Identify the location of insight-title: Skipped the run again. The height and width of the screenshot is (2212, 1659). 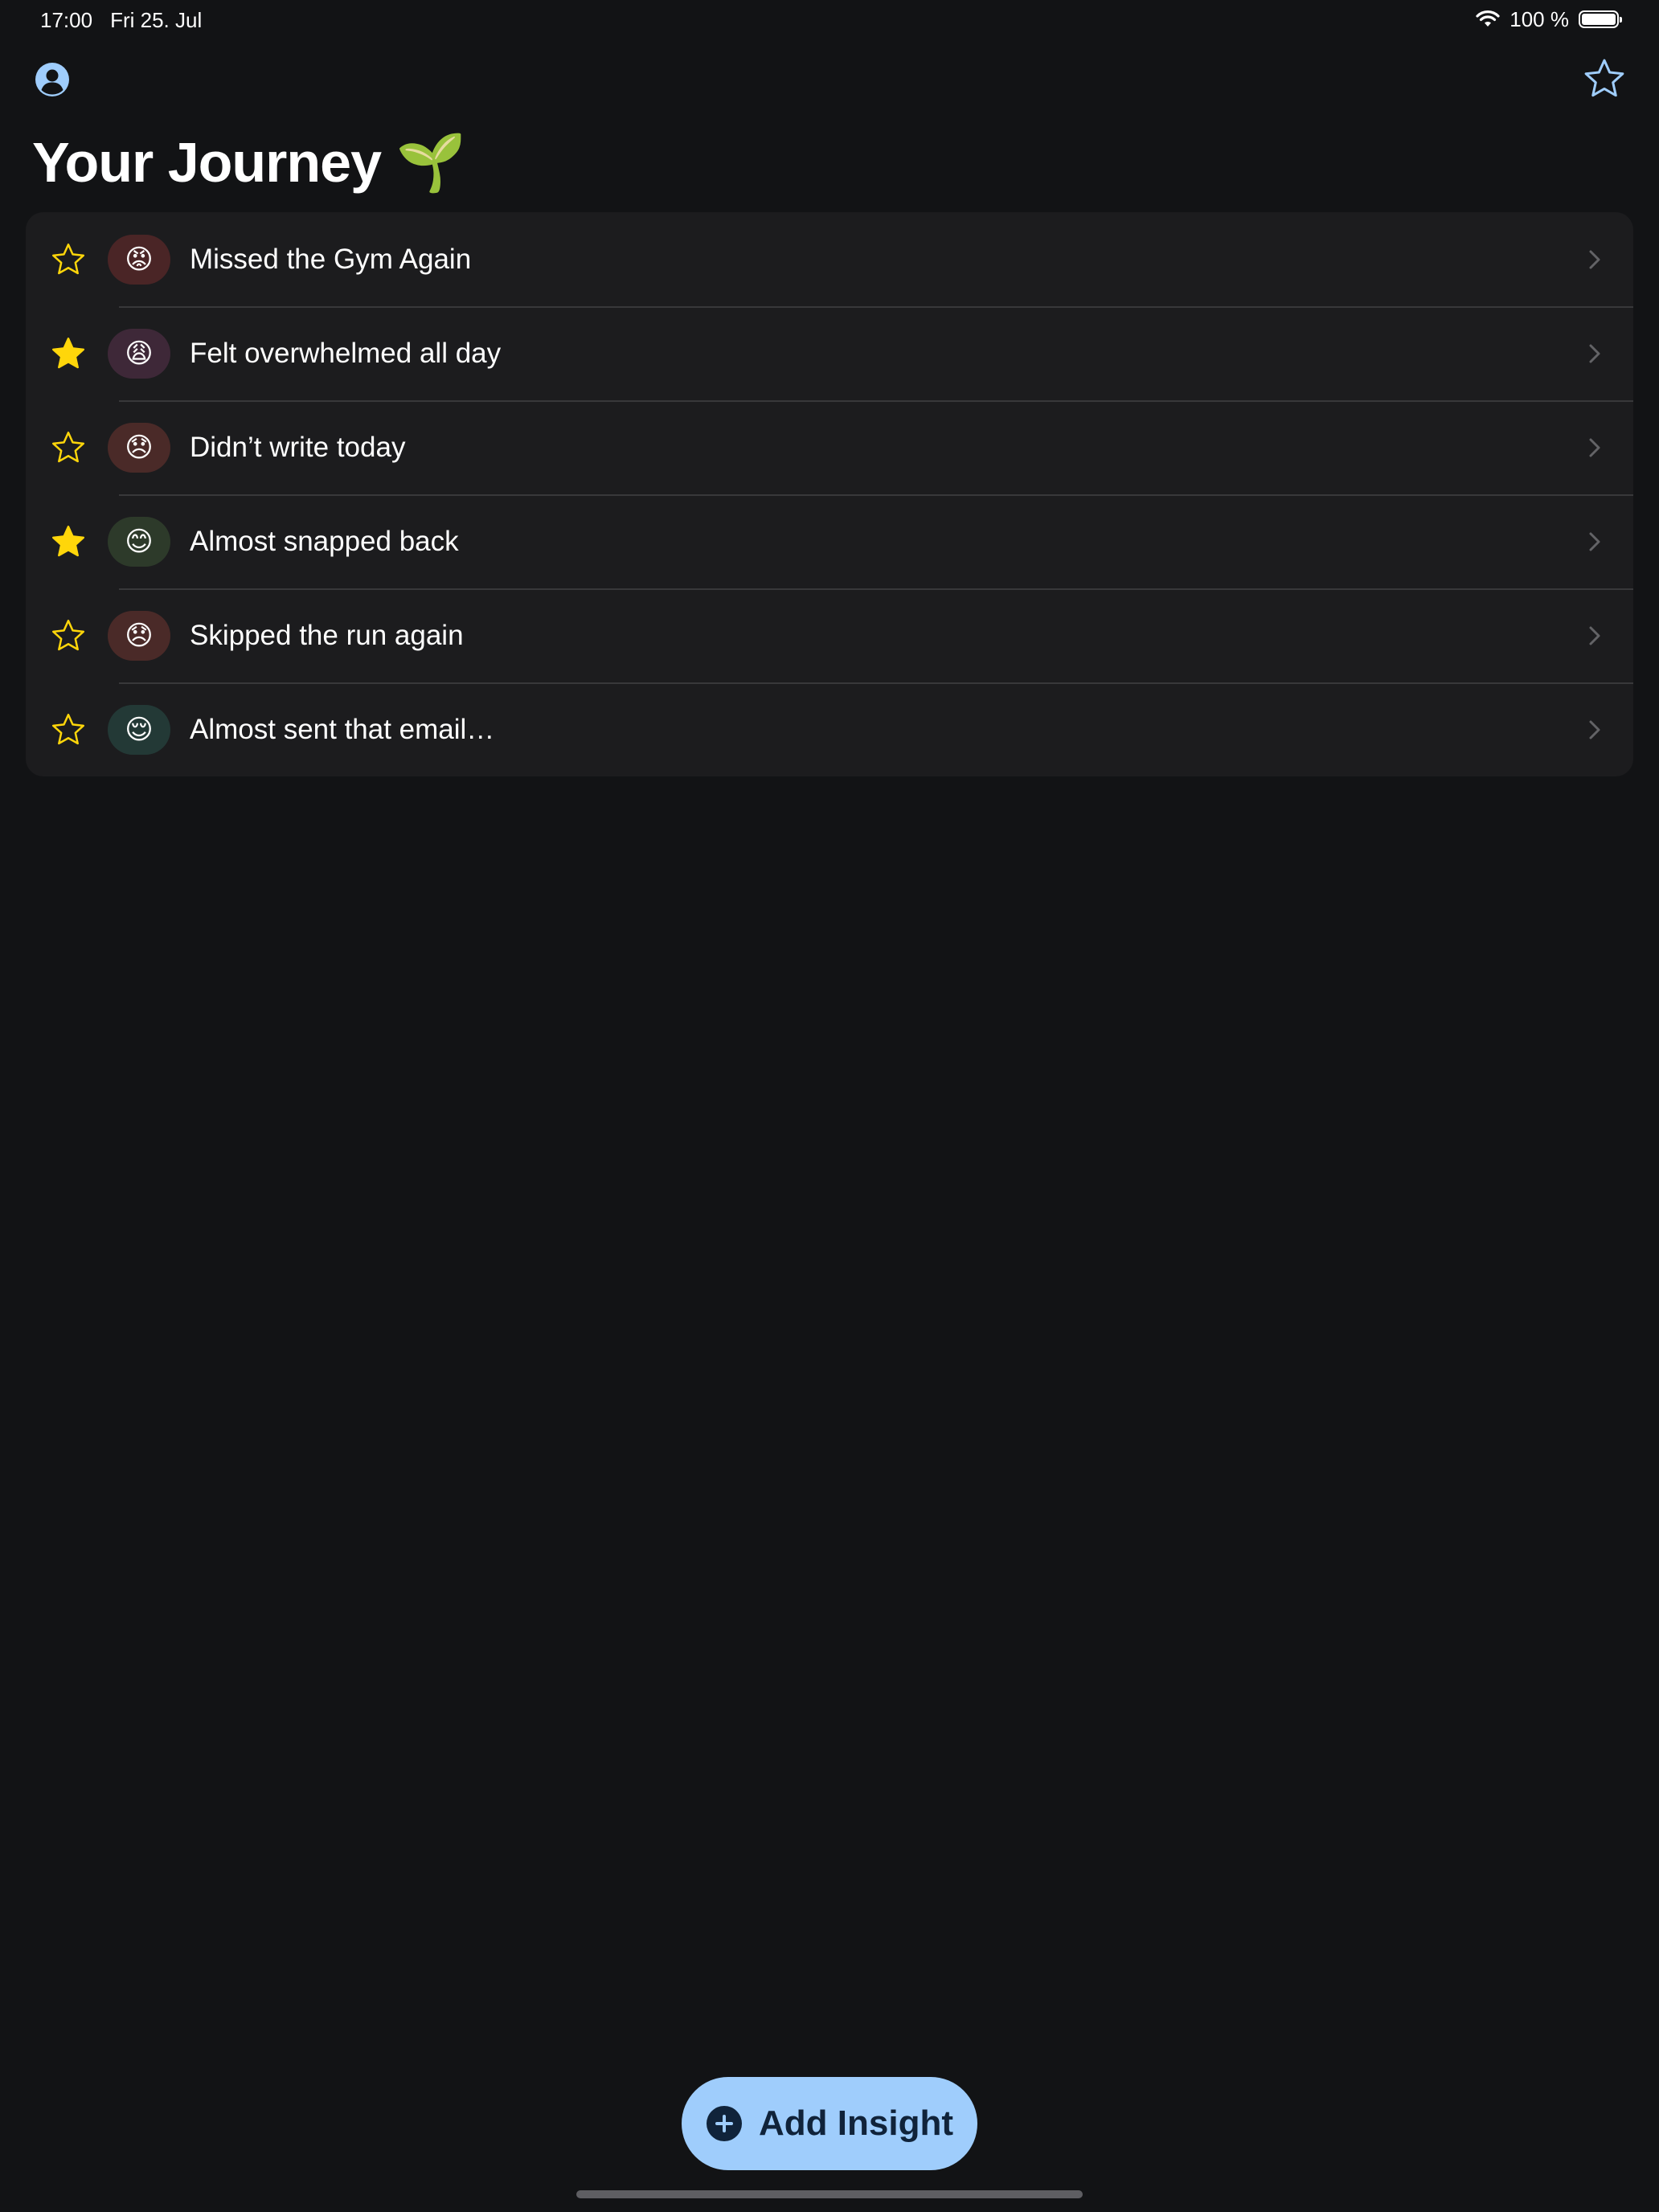
(327, 635).